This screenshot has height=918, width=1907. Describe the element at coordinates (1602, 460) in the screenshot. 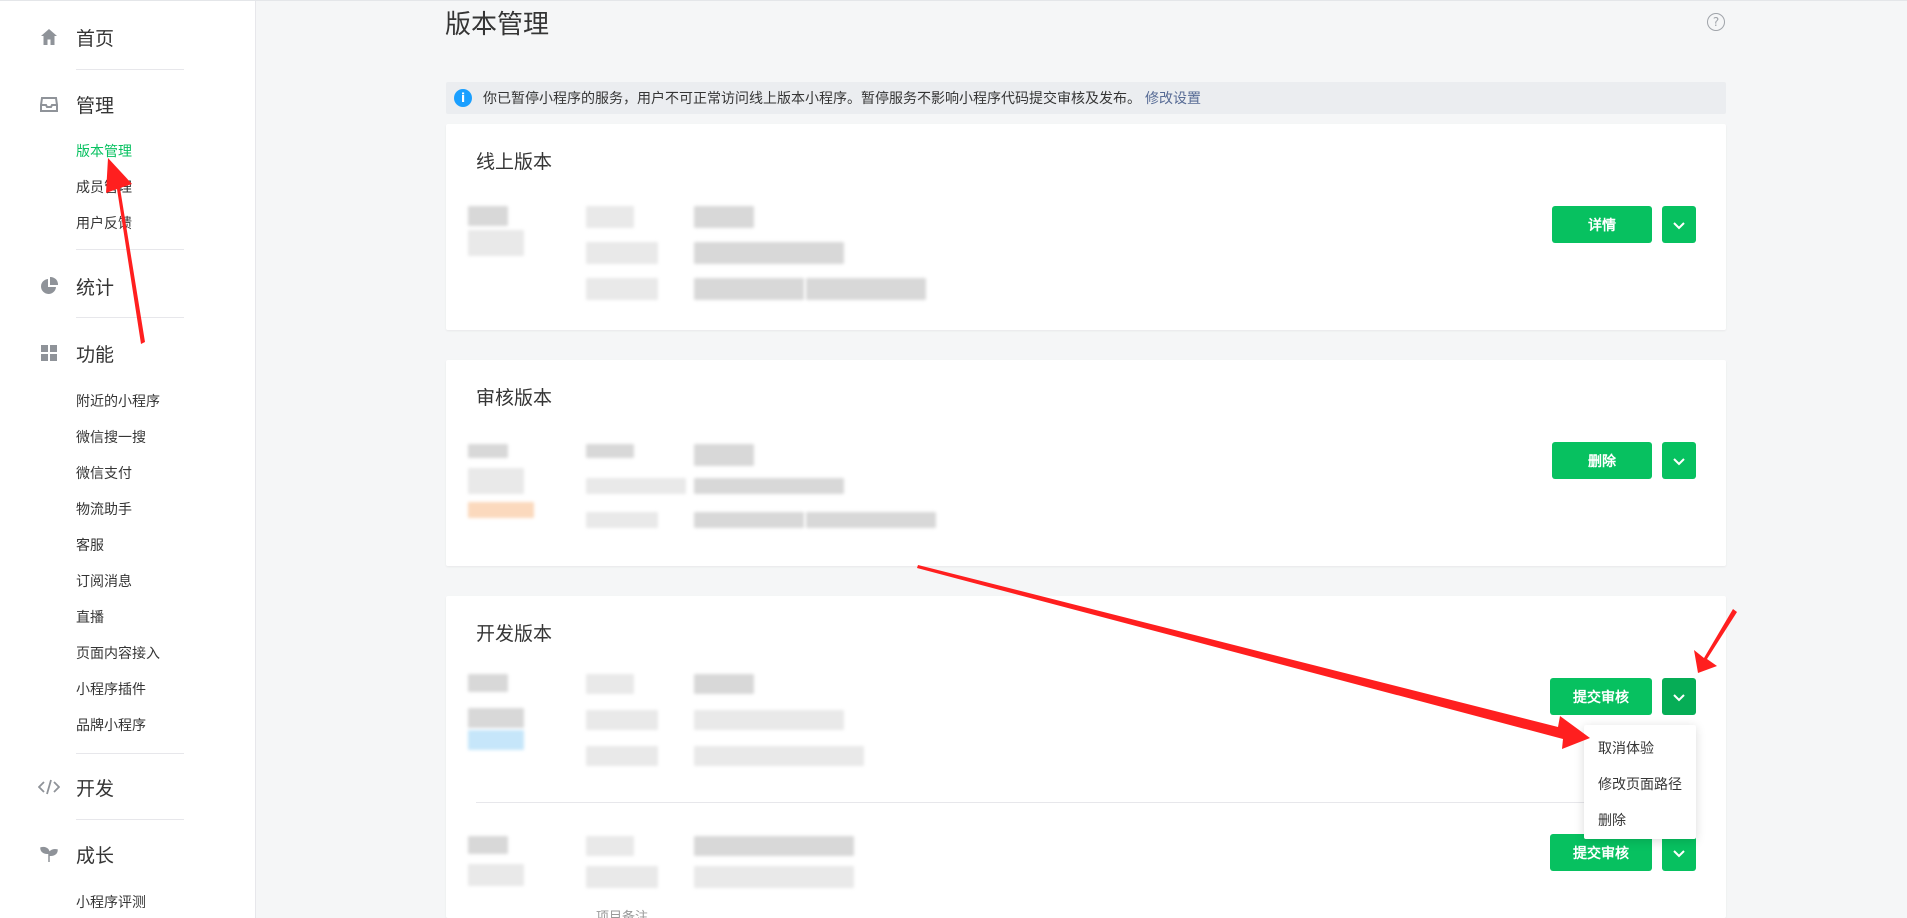

I see `review-delete-button: 删除` at that location.